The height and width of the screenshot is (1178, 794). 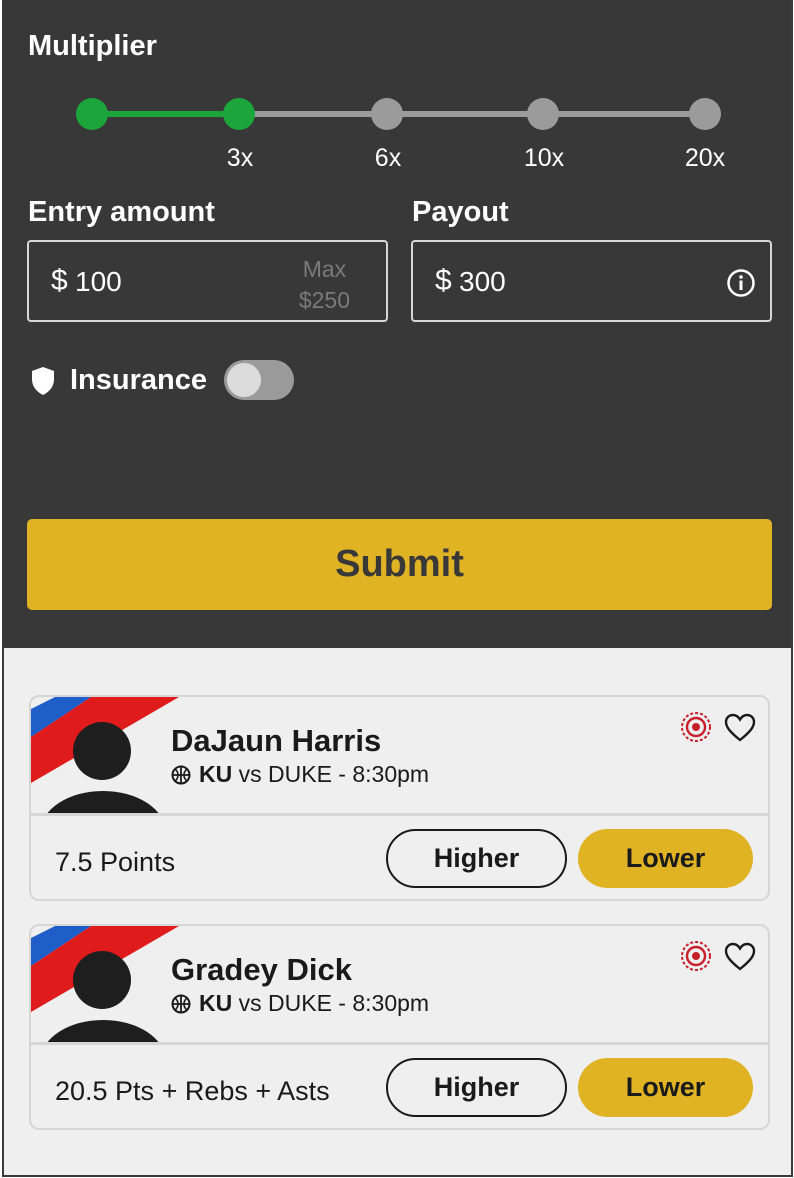 I want to click on insurance-toggle, so click(x=259, y=380).